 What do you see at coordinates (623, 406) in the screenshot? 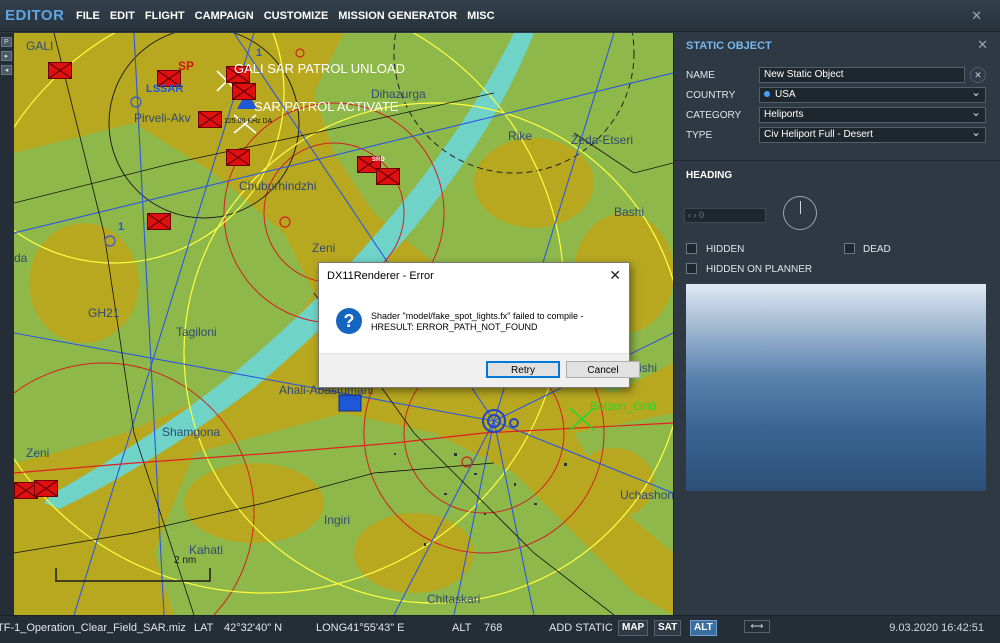
I see `green-zone-label: Bolzon_Grid` at bounding box center [623, 406].